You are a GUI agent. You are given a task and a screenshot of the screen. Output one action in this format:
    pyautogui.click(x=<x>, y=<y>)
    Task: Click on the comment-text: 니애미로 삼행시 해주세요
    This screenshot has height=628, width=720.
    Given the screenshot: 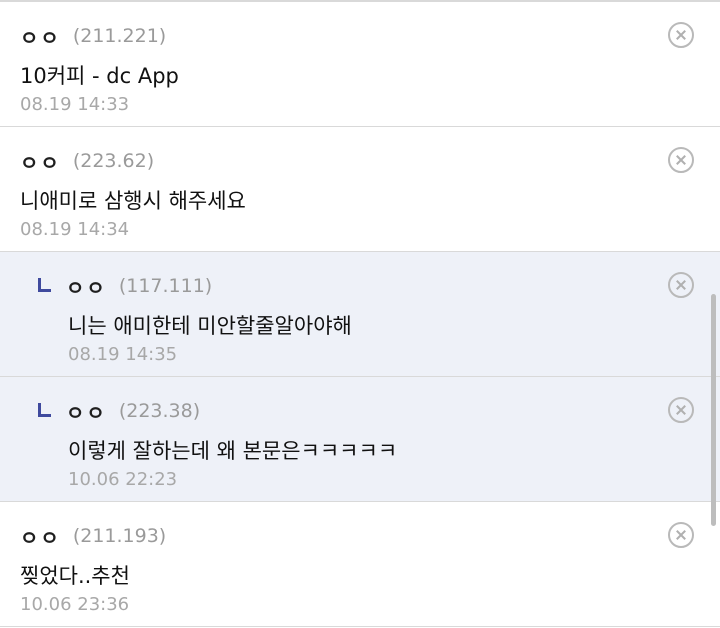 What is the action you would take?
    pyautogui.click(x=133, y=201)
    